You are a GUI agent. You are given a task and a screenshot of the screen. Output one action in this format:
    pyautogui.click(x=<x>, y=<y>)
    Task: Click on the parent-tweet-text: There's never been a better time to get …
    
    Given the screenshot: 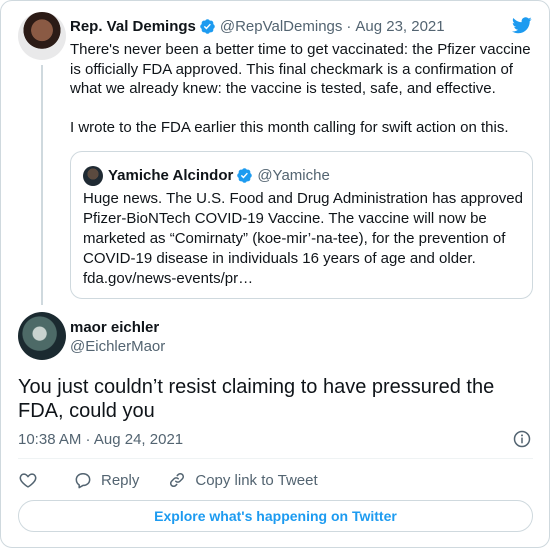 What is the action you would take?
    pyautogui.click(x=302, y=88)
    